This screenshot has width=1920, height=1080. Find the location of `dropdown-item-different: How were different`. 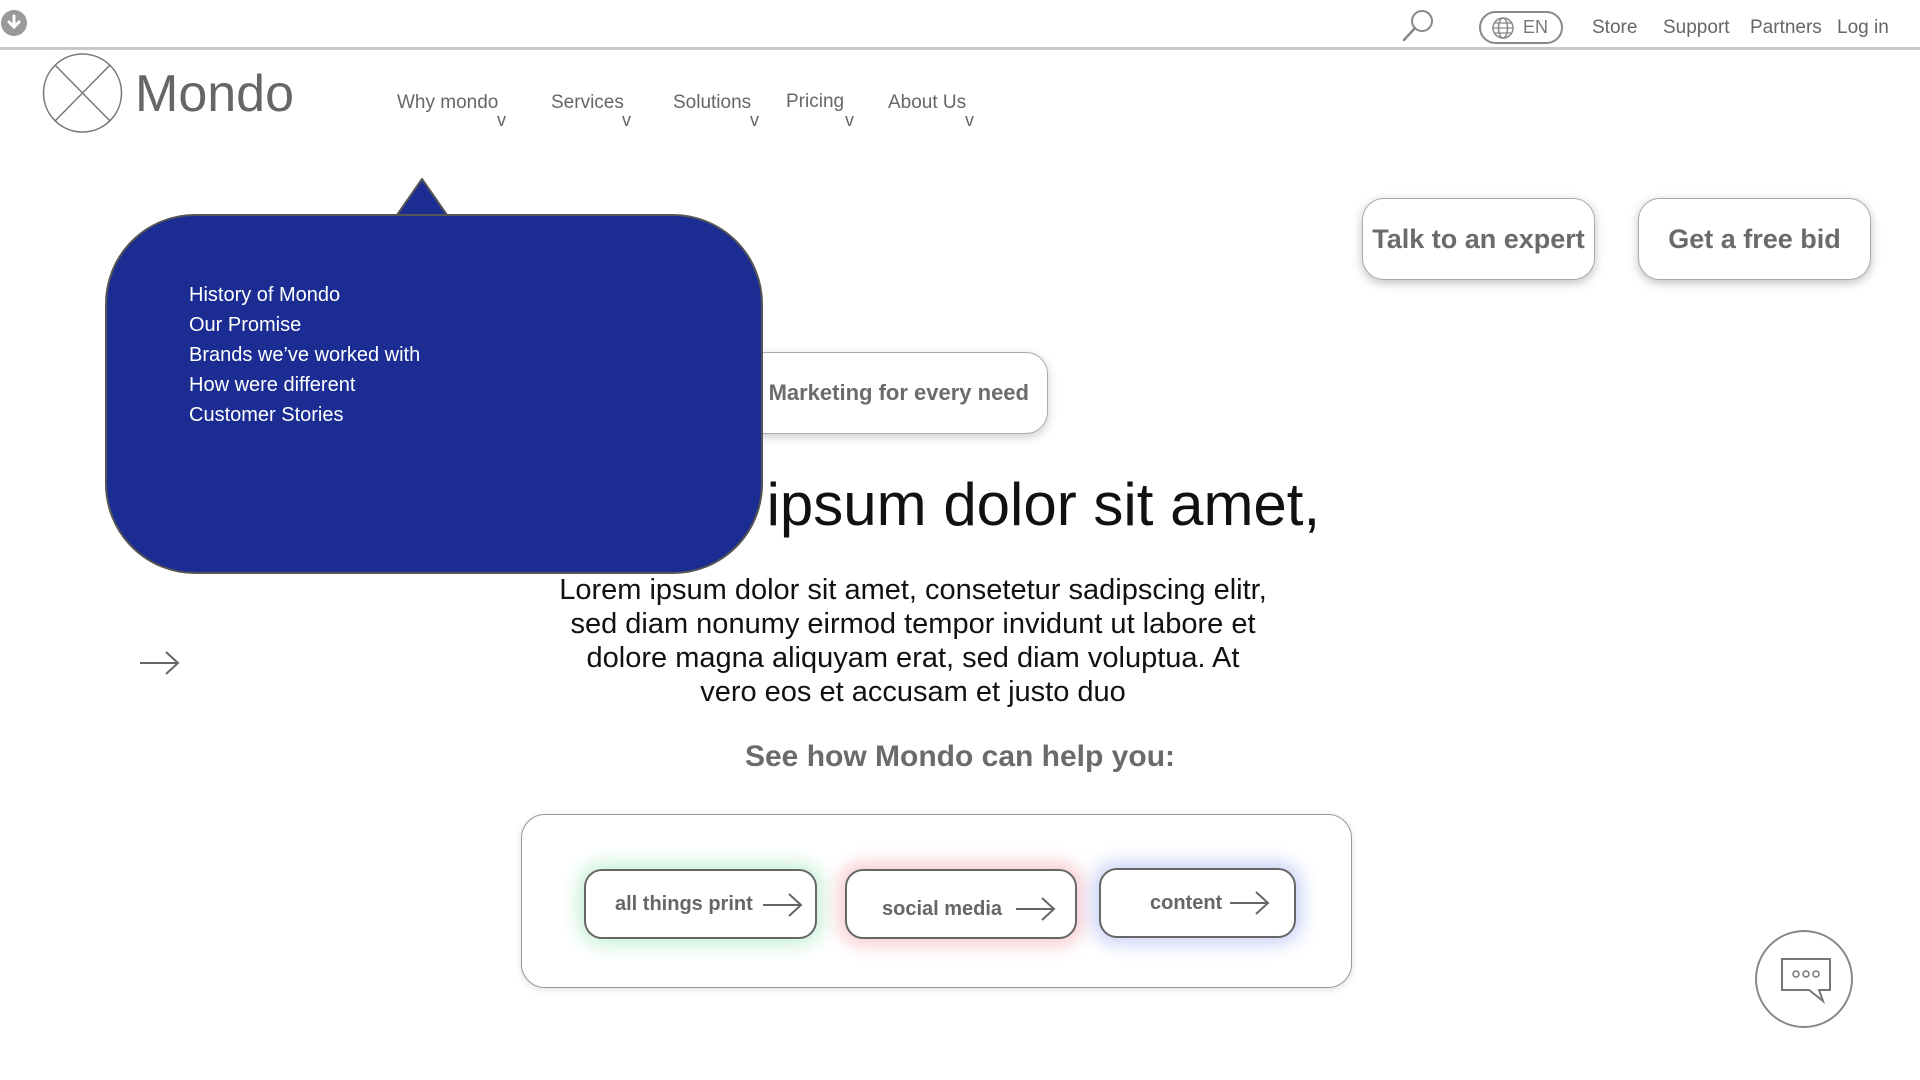

dropdown-item-different: How were different is located at coordinates (304, 385).